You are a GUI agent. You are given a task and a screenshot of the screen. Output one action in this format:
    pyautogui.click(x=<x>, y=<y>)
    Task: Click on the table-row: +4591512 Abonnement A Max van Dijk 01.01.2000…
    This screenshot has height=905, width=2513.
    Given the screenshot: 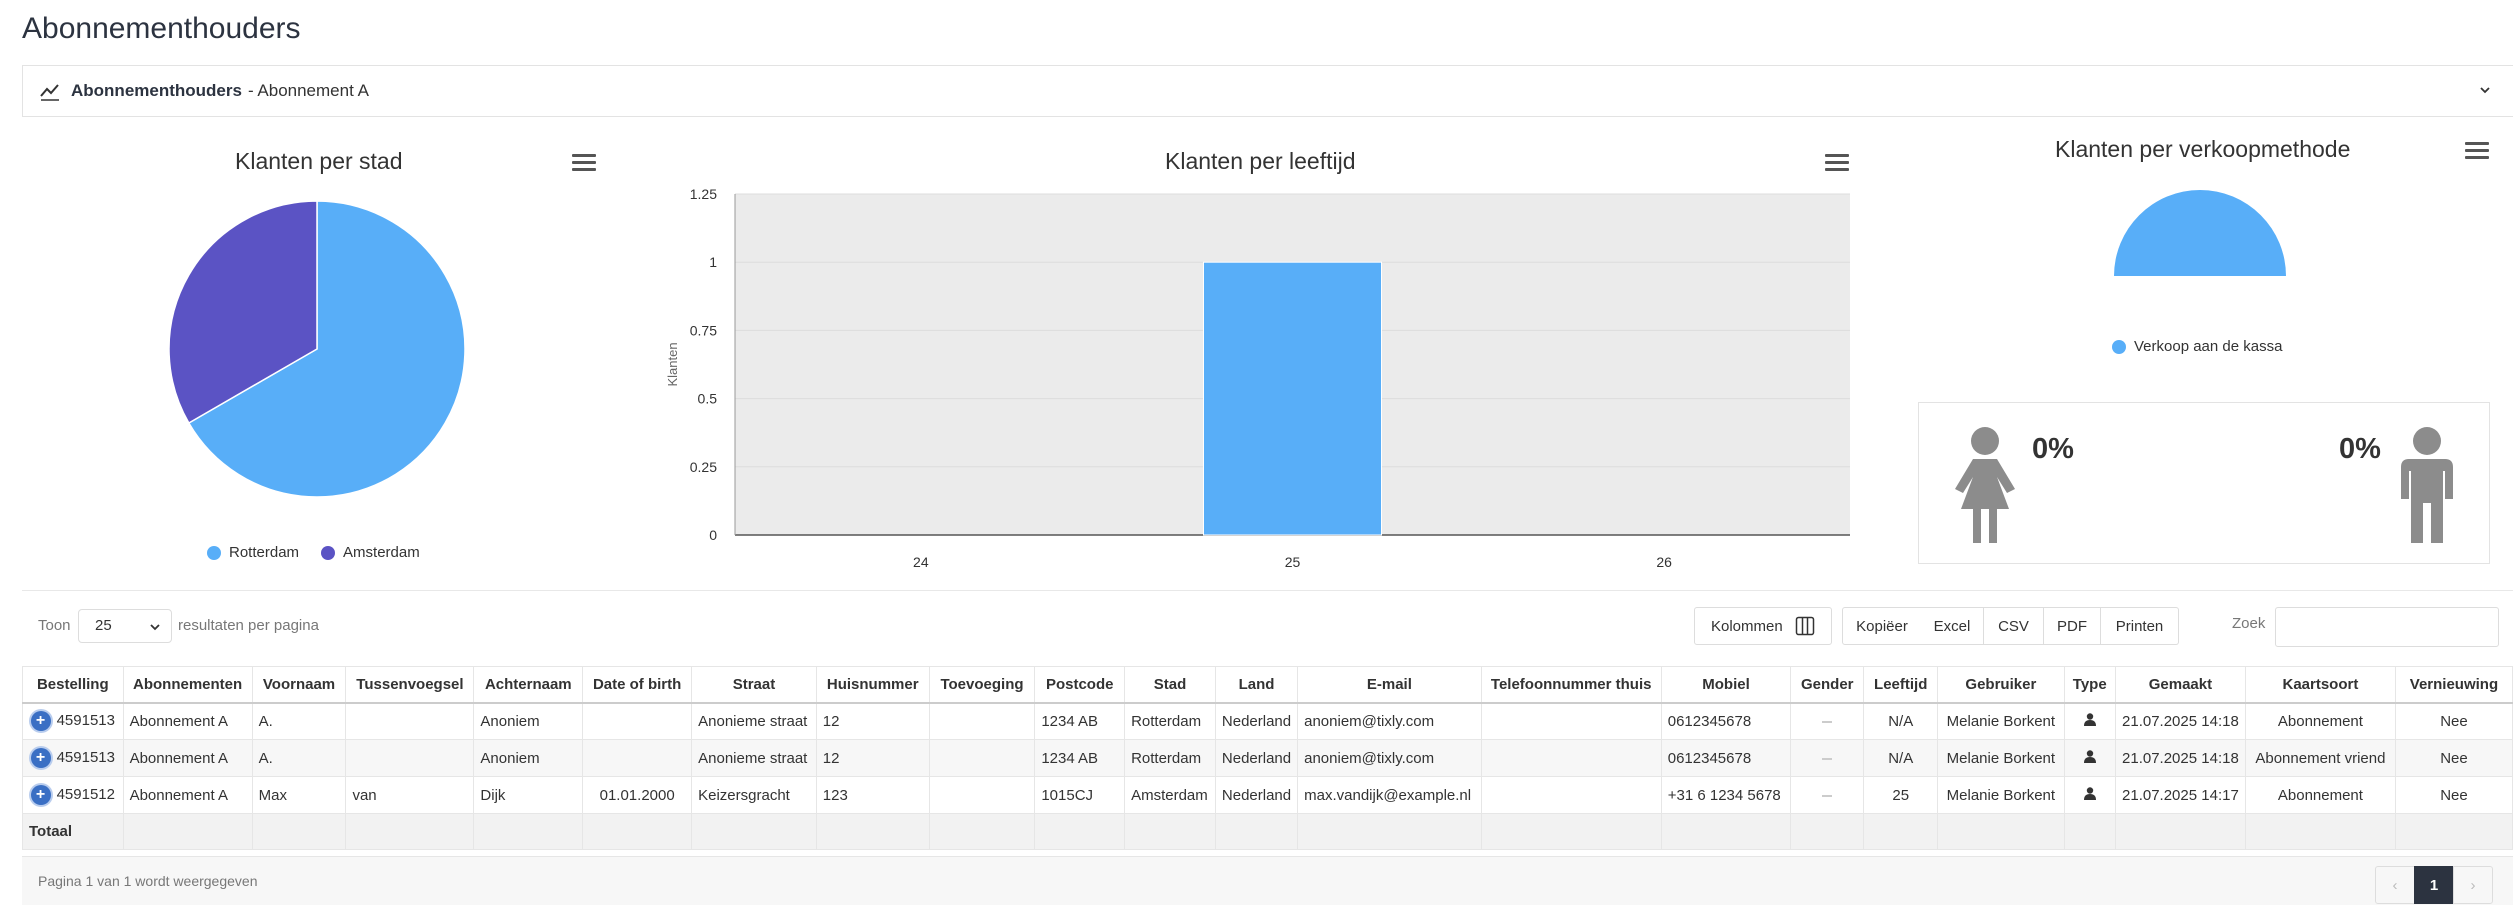 What is the action you would take?
    pyautogui.click(x=1267, y=795)
    